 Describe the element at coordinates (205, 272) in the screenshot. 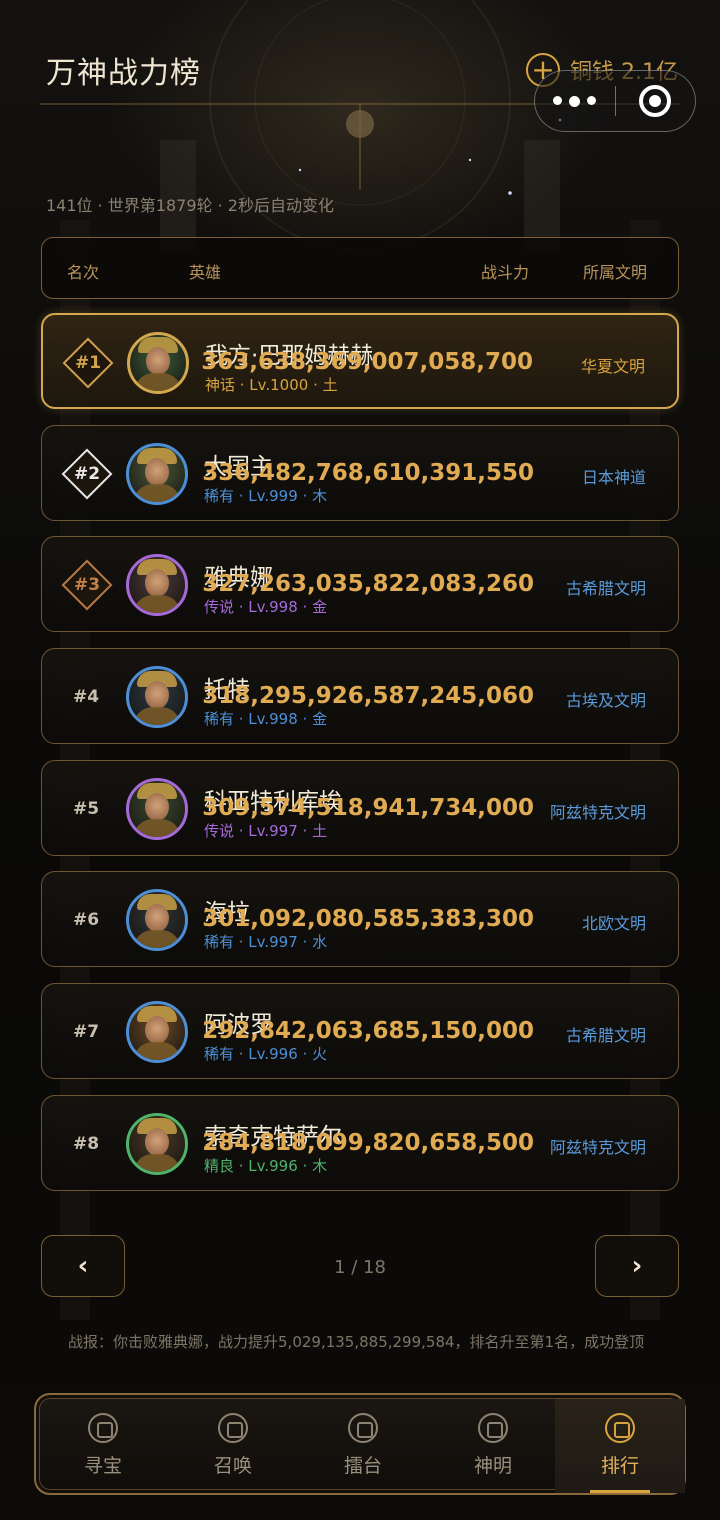

I see `column-header-hero: 英雄` at that location.